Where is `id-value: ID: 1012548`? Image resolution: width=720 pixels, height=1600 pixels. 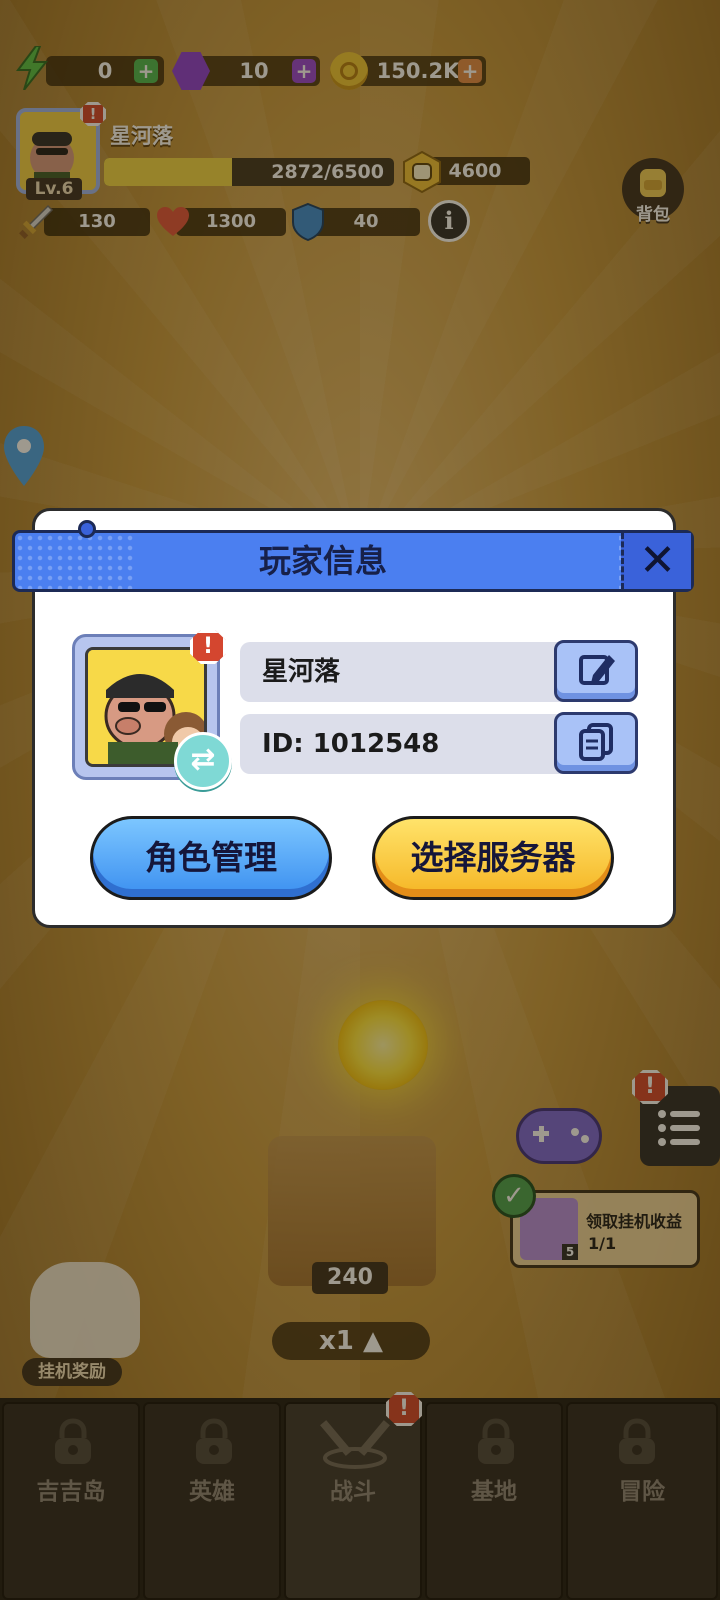
id-value: ID: 1012548 is located at coordinates (351, 744).